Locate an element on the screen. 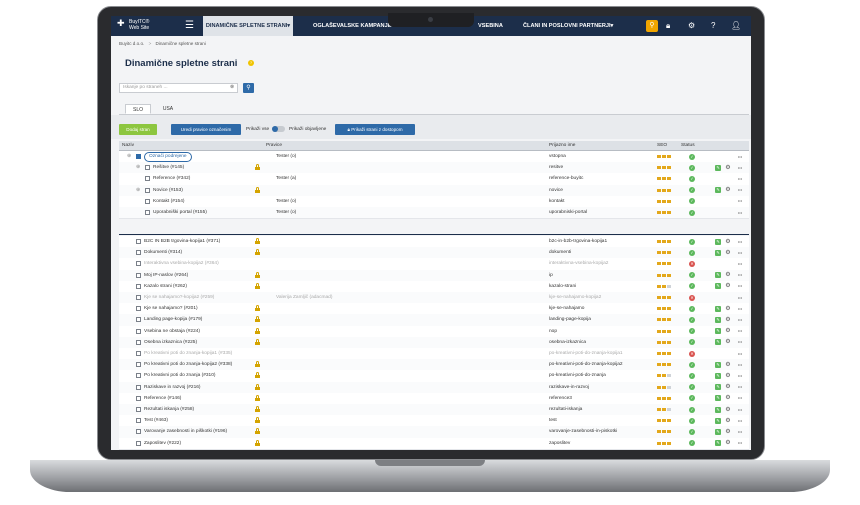 This screenshot has height=505, width=860. row-name: Reference (#146) is located at coordinates (162, 398).